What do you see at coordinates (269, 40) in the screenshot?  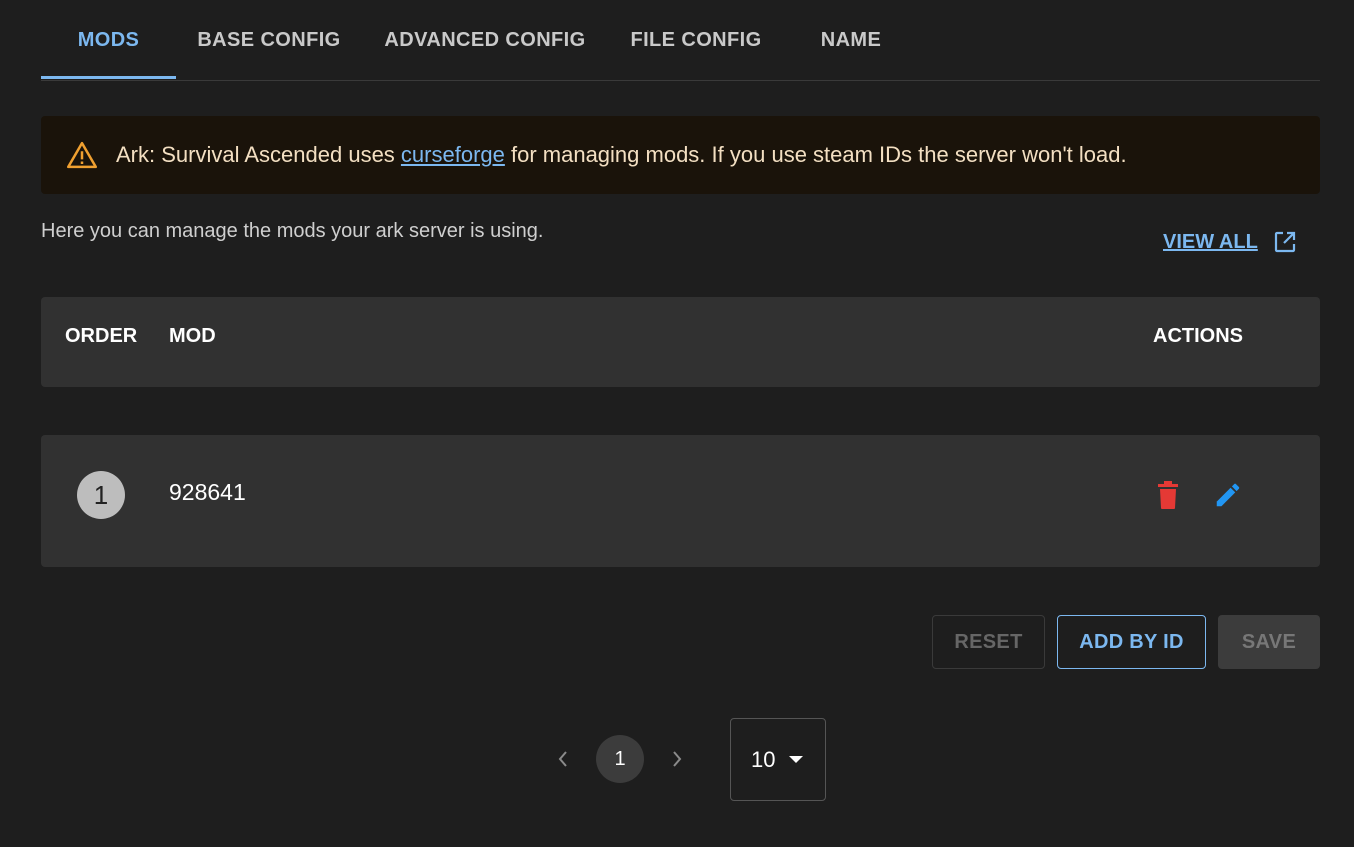 I see `tab-base-config: BASE CONFIG` at bounding box center [269, 40].